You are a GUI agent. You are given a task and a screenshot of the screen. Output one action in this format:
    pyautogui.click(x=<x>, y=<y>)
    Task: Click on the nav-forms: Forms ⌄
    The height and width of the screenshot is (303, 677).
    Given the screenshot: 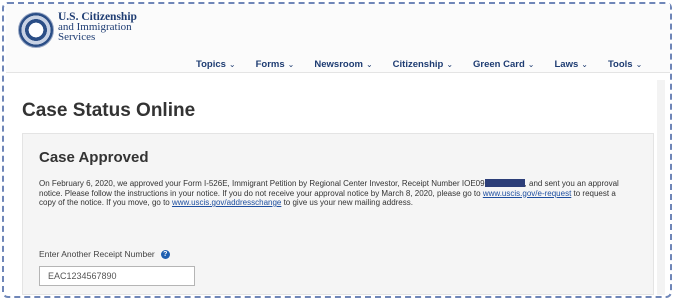 What is the action you would take?
    pyautogui.click(x=275, y=64)
    